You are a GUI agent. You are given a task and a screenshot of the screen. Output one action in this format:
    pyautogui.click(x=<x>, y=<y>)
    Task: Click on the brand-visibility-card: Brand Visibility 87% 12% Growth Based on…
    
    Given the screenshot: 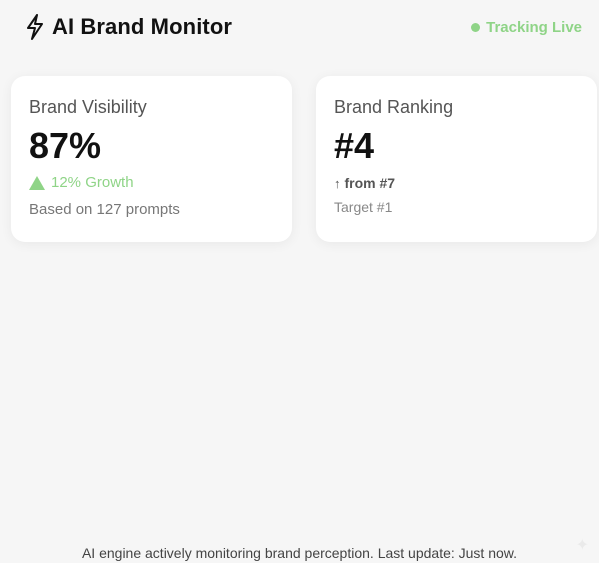 What is the action you would take?
    pyautogui.click(x=151, y=159)
    